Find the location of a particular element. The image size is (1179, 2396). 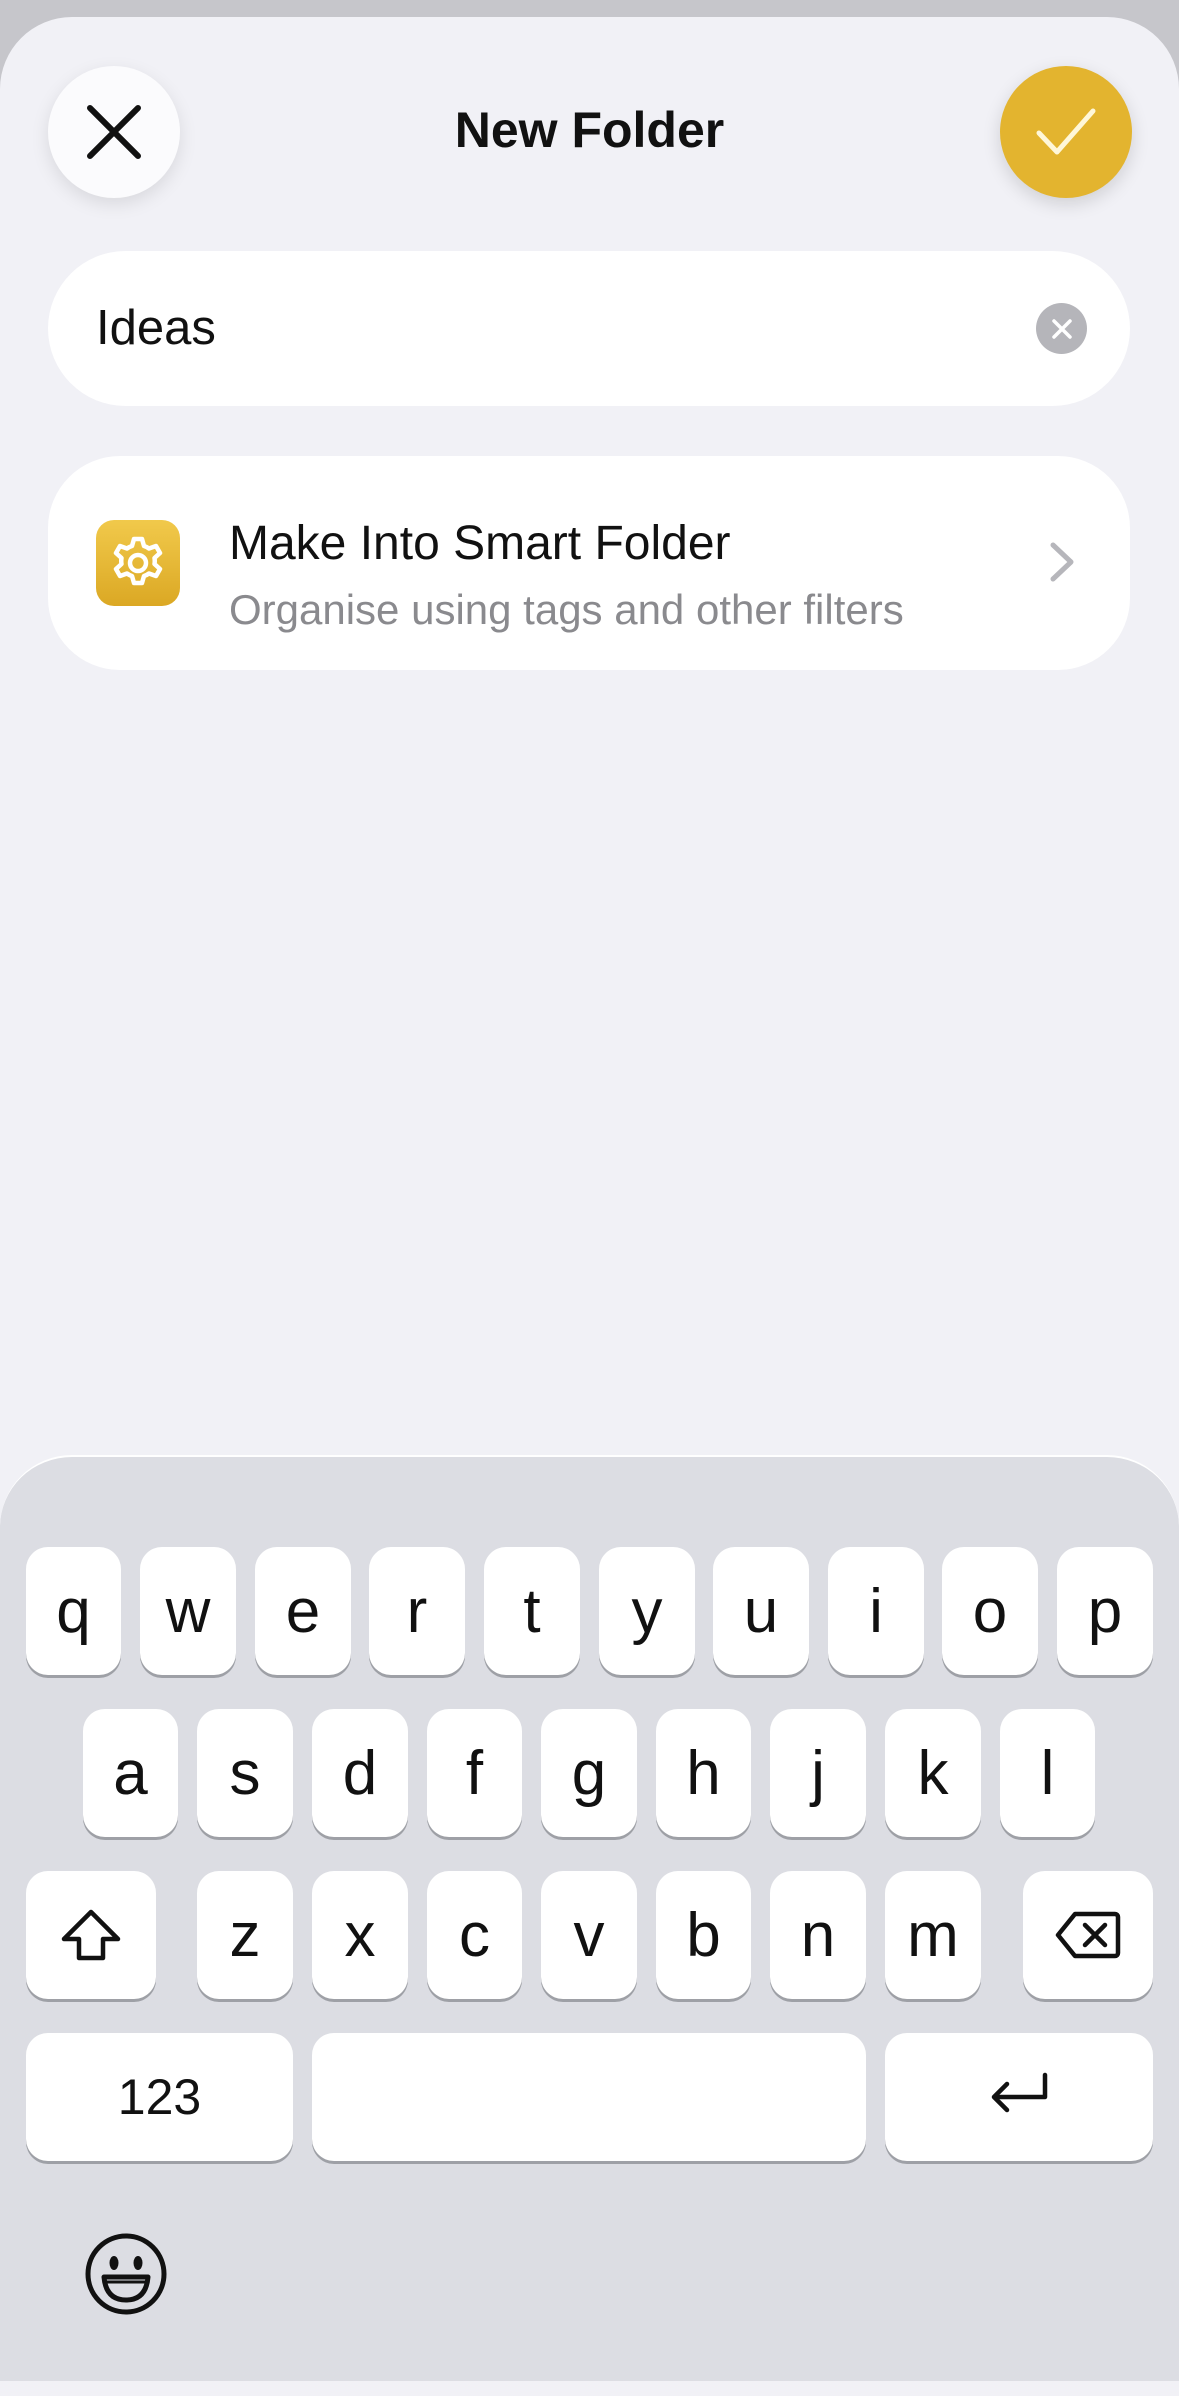

key-c: c is located at coordinates (474, 1935).